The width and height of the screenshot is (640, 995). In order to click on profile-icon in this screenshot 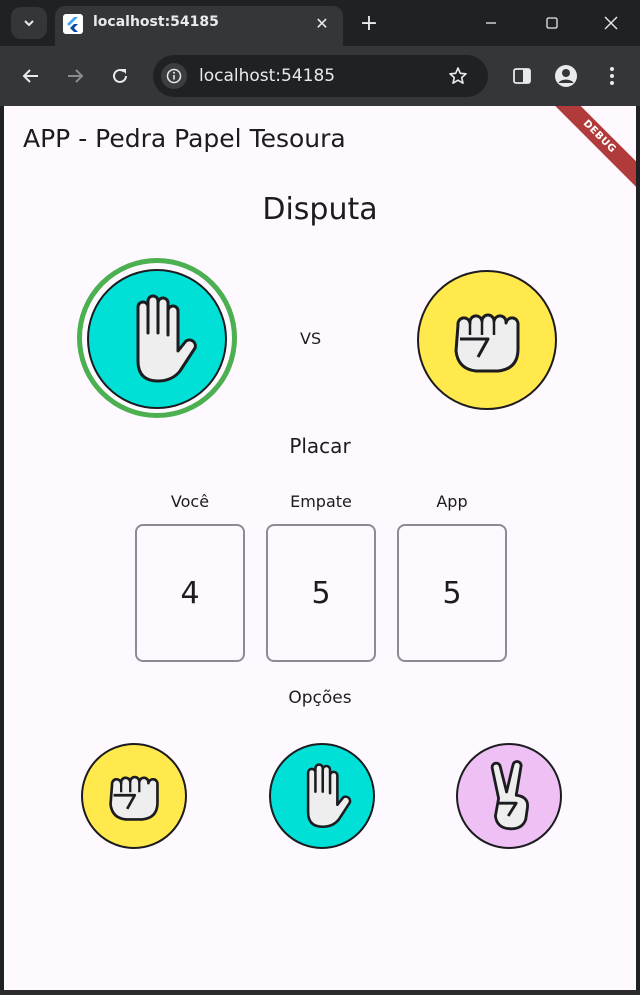, I will do `click(566, 76)`.